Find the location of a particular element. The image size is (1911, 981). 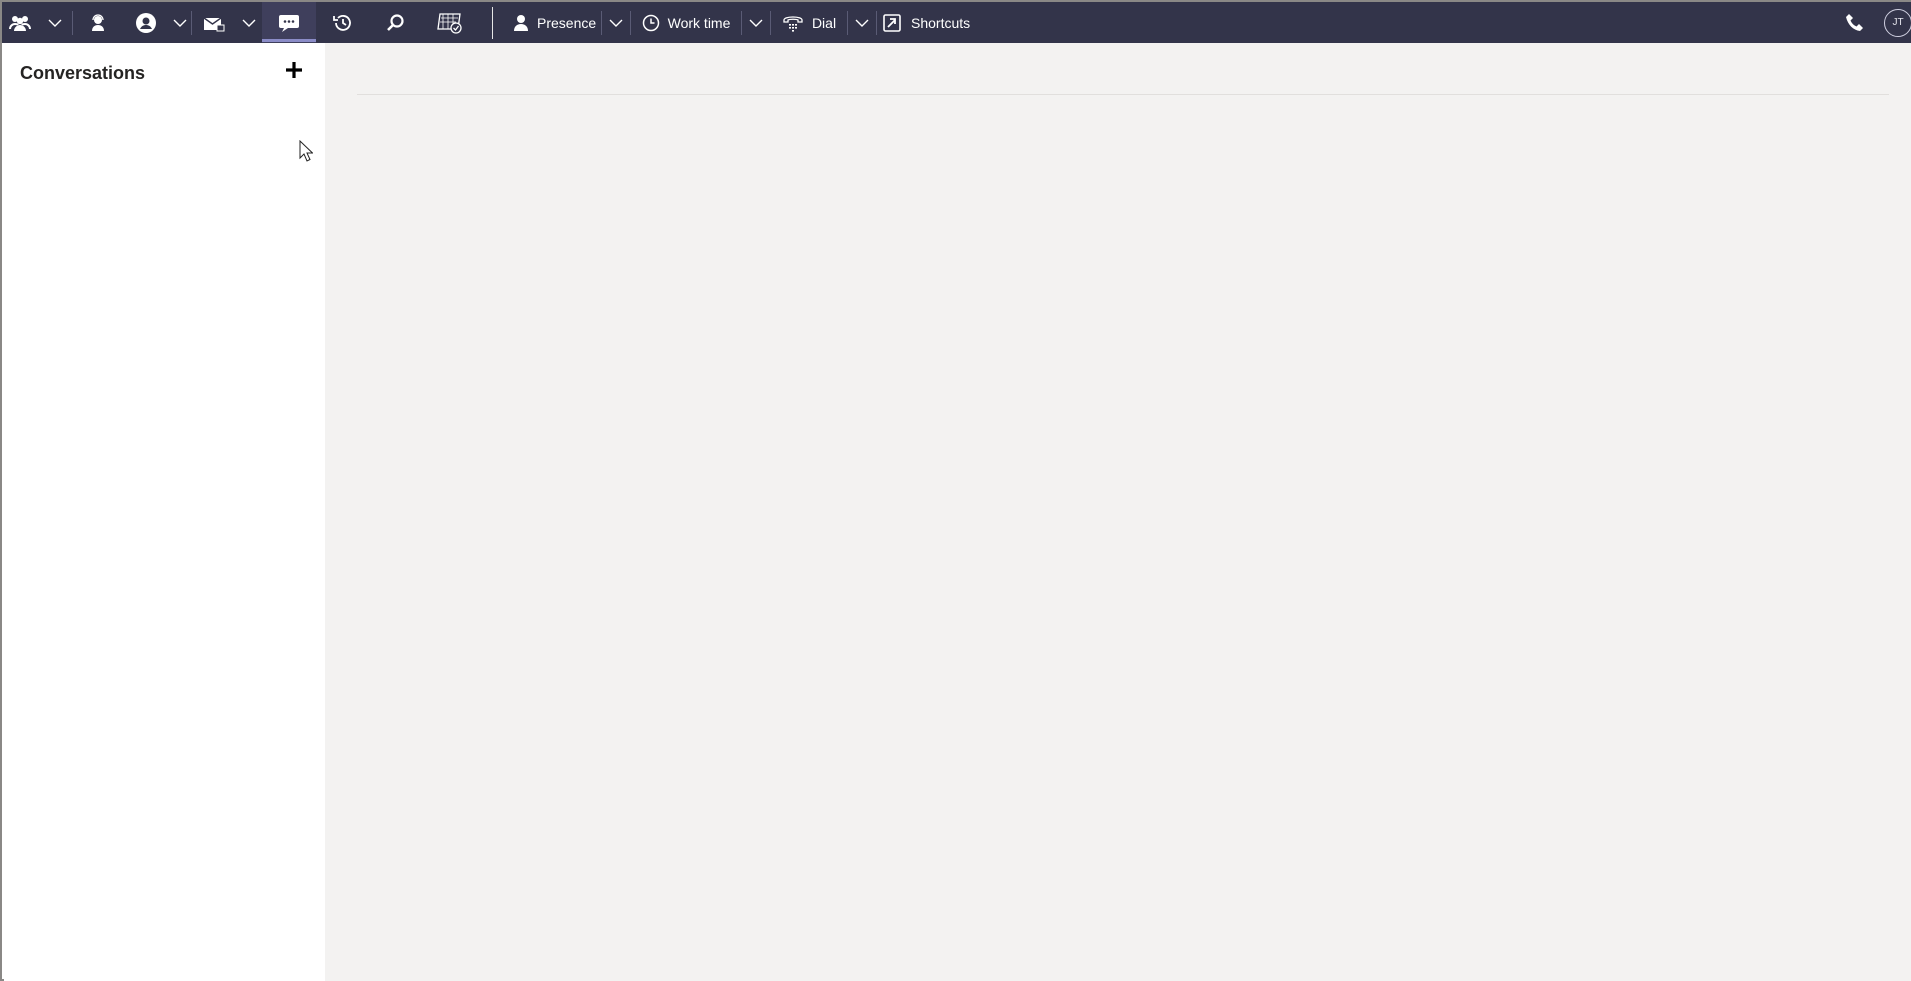

avatar: JT is located at coordinates (1897, 22).